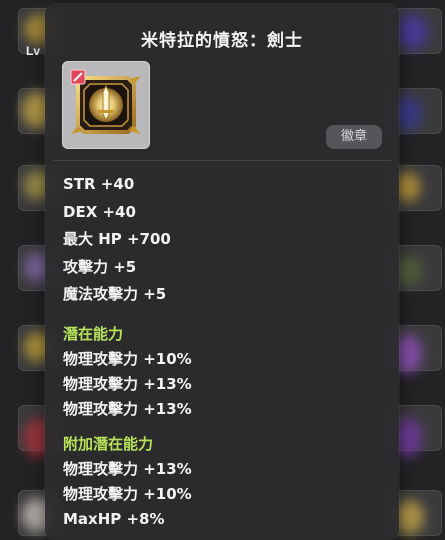  What do you see at coordinates (127, 358) in the screenshot?
I see `potential-line: 物理攻擊力 +10%` at bounding box center [127, 358].